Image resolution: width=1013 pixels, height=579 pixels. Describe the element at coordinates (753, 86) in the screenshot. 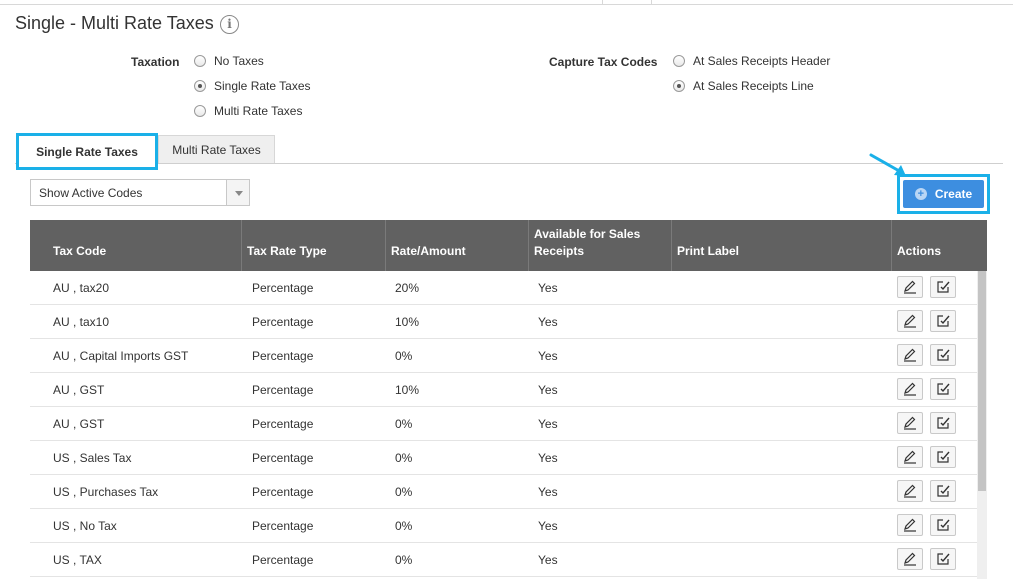

I see `radio-label: At Sales Receipts Line` at that location.